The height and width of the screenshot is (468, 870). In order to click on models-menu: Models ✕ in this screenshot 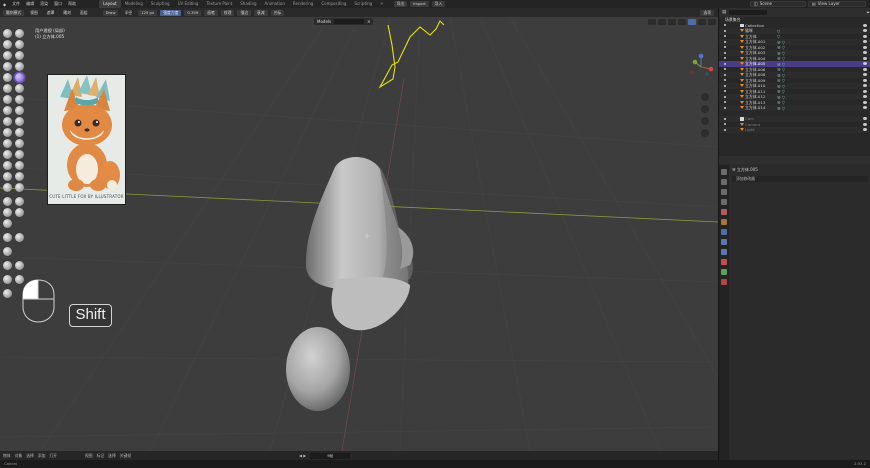, I will do `click(344, 21)`.